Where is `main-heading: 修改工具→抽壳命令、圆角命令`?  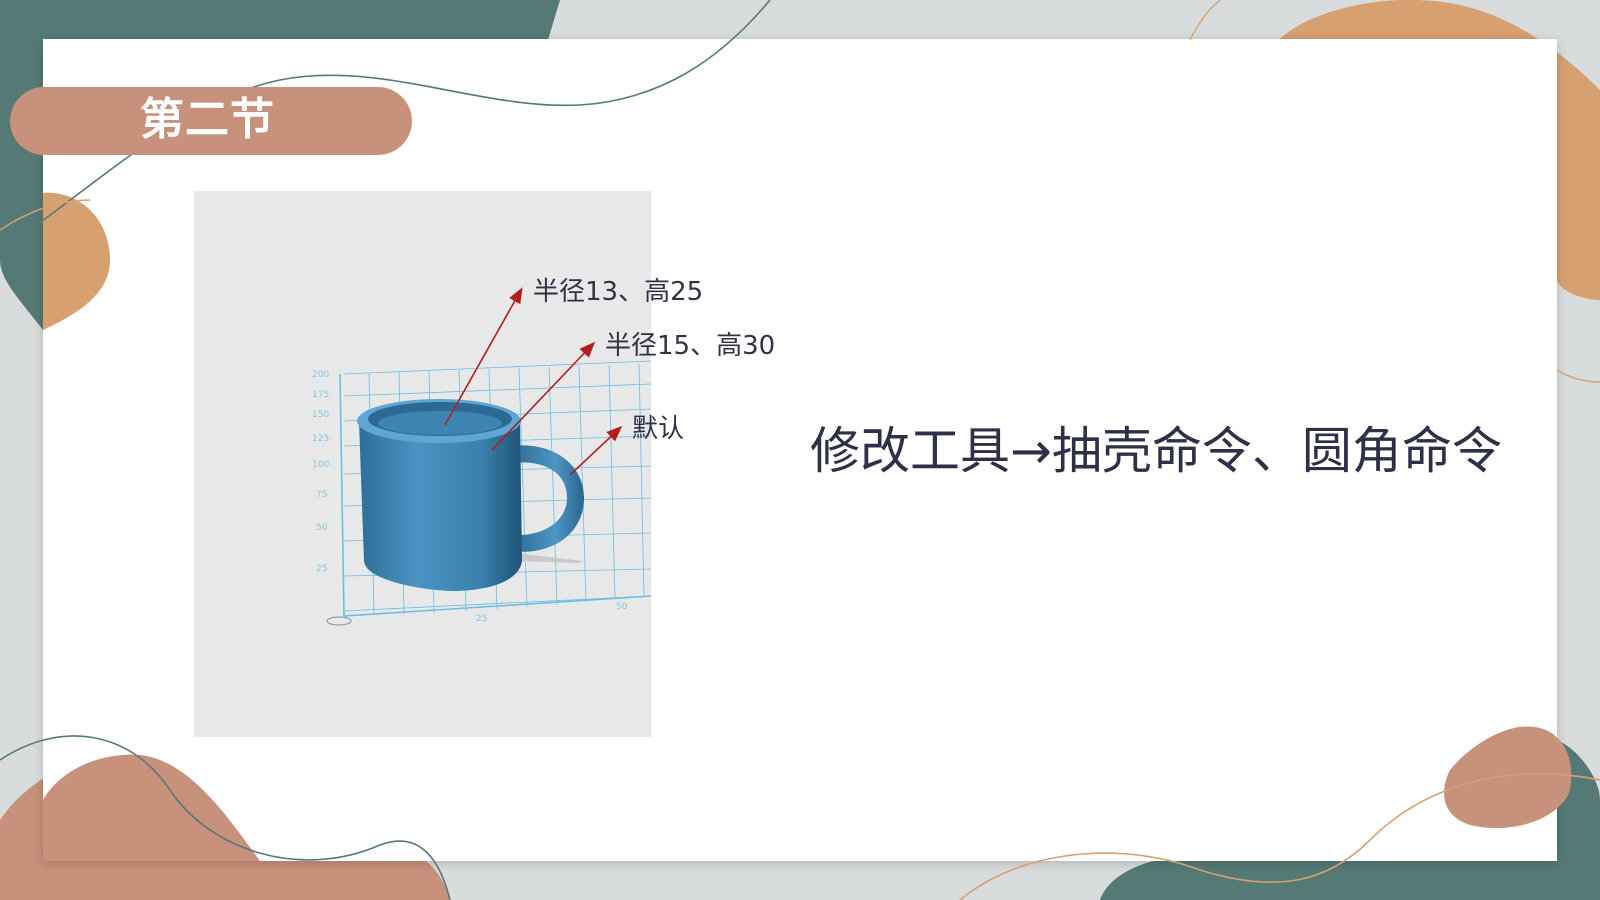 main-heading: 修改工具→抽壳命令、圆角命令 is located at coordinates (1156, 451).